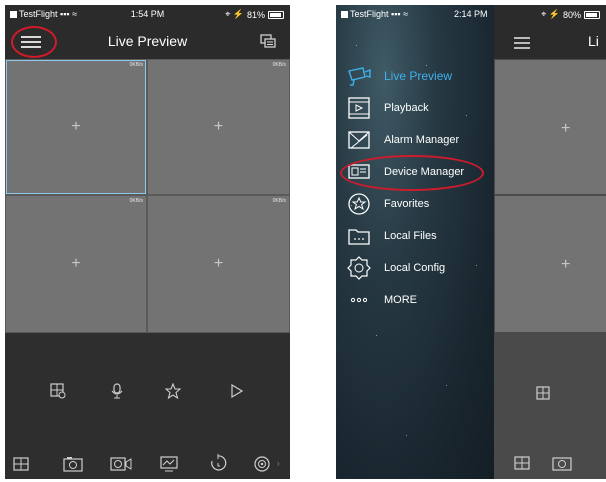 The width and height of the screenshot is (606, 482). I want to click on menu-item-live-preview: Live Preview, so click(399, 76).